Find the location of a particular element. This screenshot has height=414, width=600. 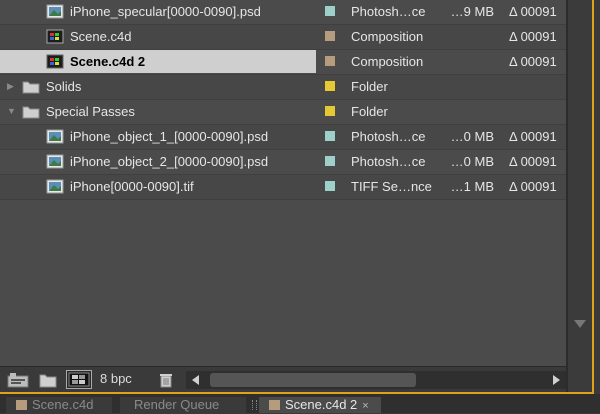

name-cell: Scene.c4d is located at coordinates (158, 36).